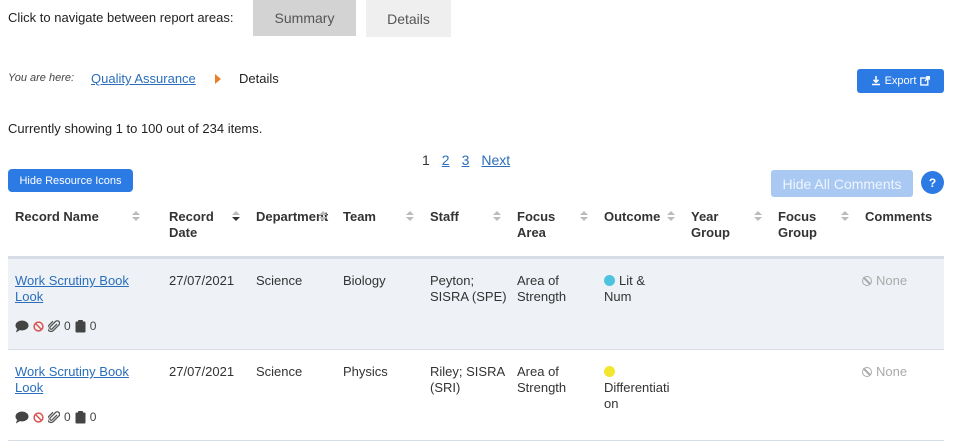 The height and width of the screenshot is (446, 955). I want to click on export-button: Export, so click(900, 81).